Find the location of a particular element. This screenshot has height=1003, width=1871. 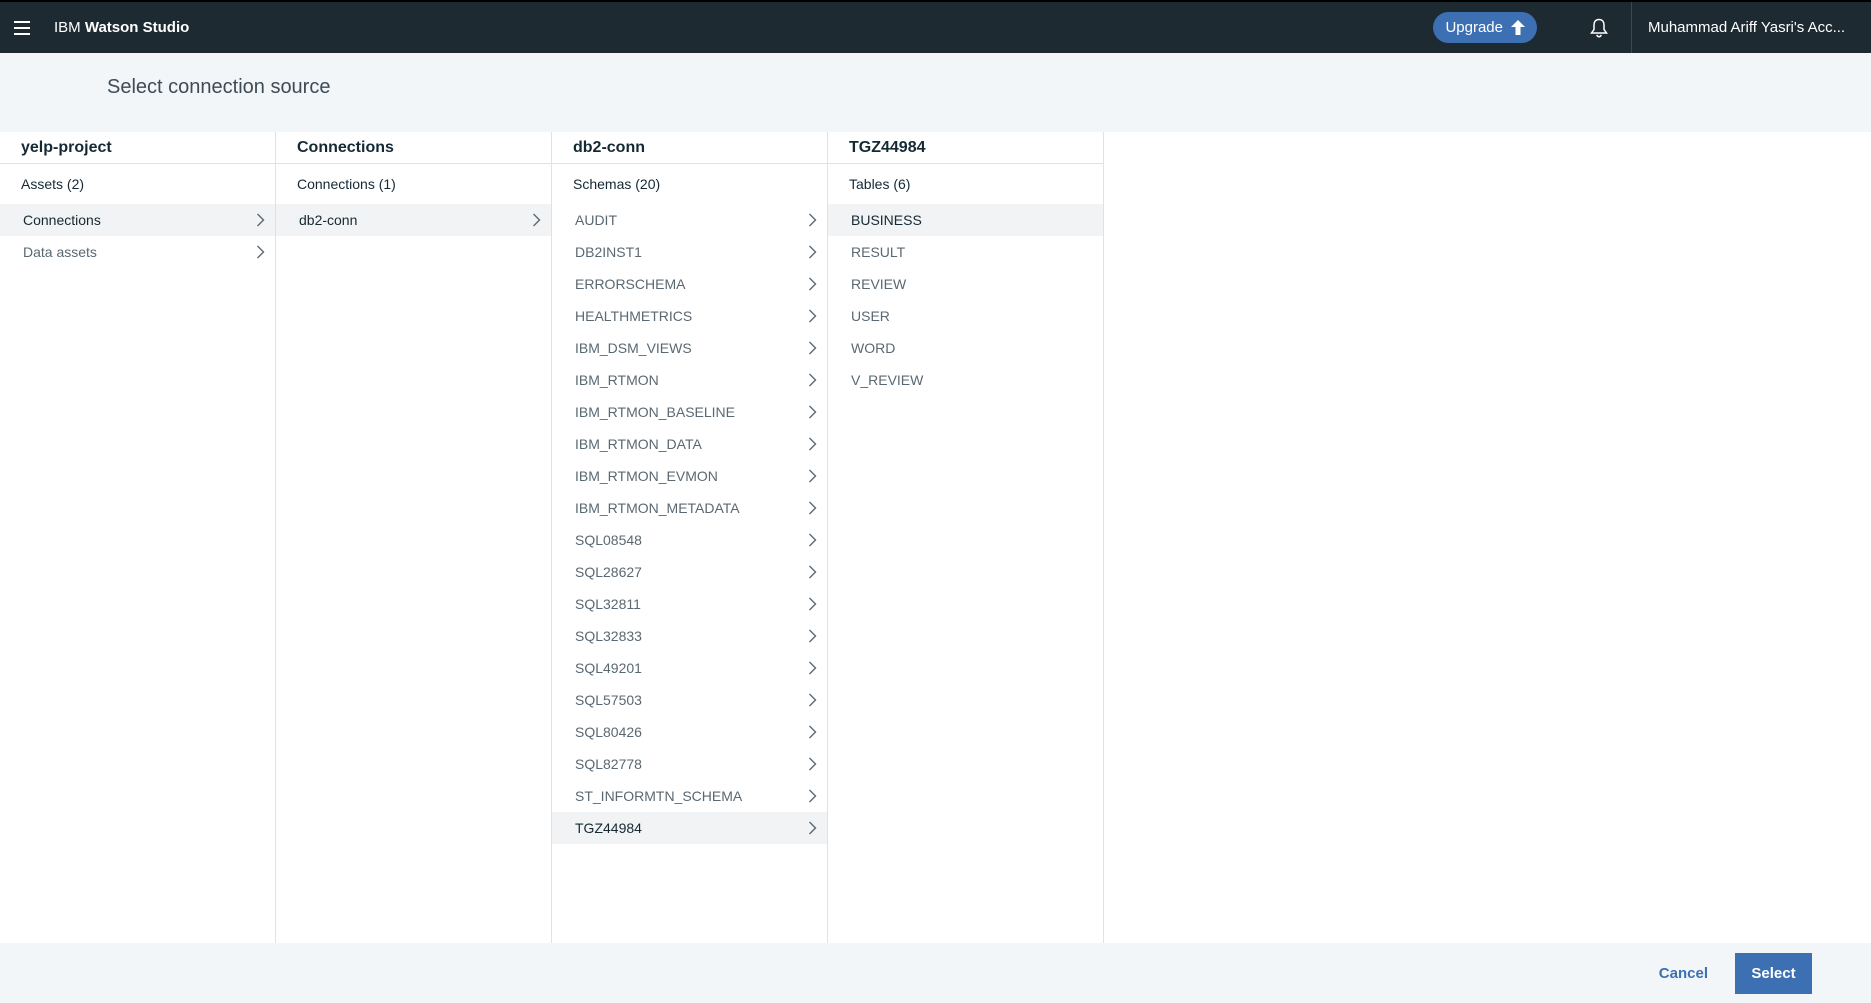

list-item: SQL08548 is located at coordinates (689, 540).